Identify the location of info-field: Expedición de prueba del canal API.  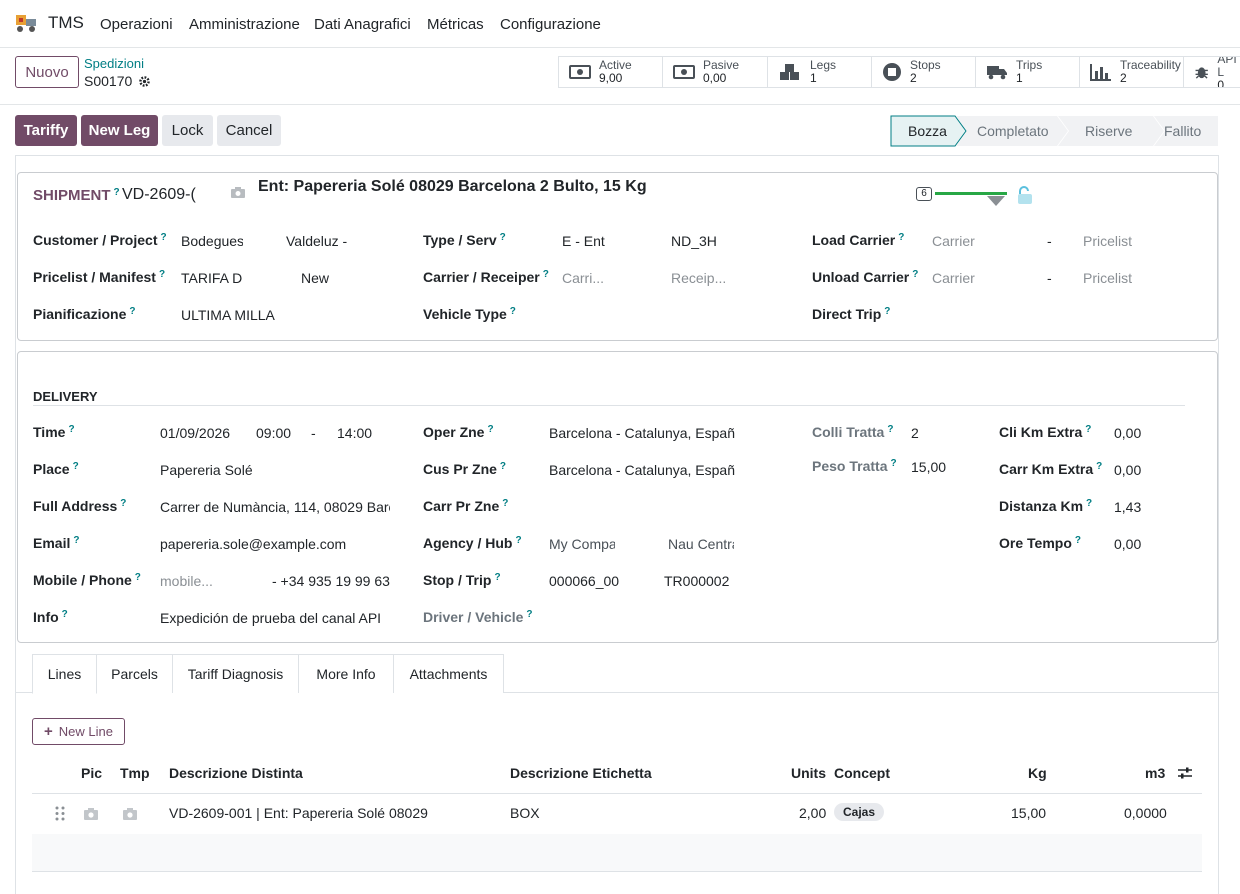
(270, 618).